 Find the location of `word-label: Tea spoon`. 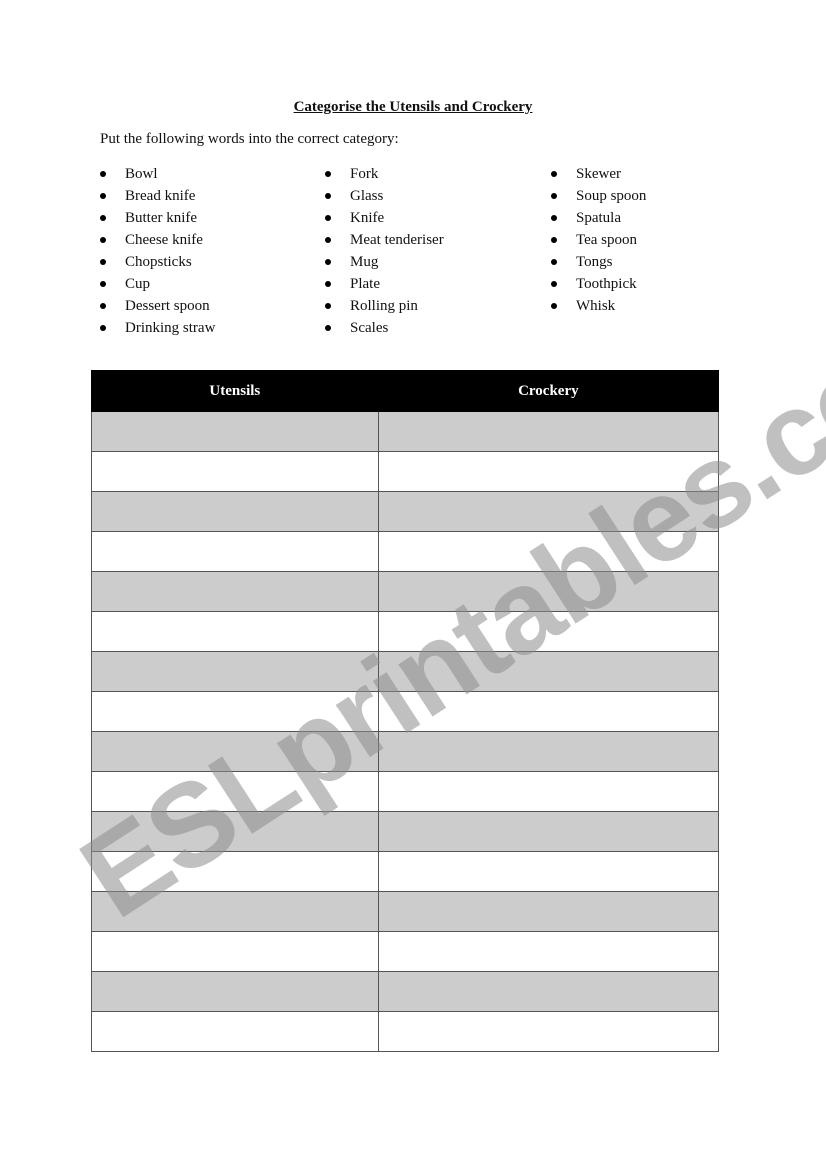

word-label: Tea spoon is located at coordinates (607, 240).